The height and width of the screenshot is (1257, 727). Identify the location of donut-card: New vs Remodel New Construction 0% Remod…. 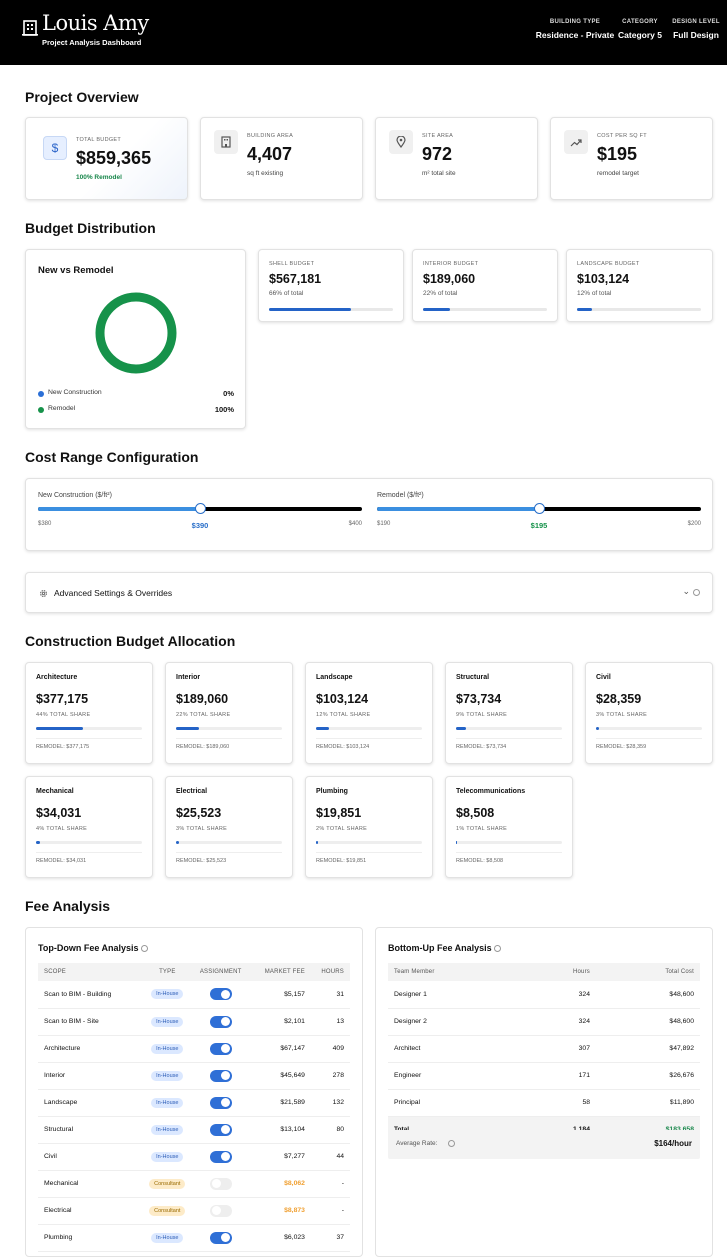
(135, 339).